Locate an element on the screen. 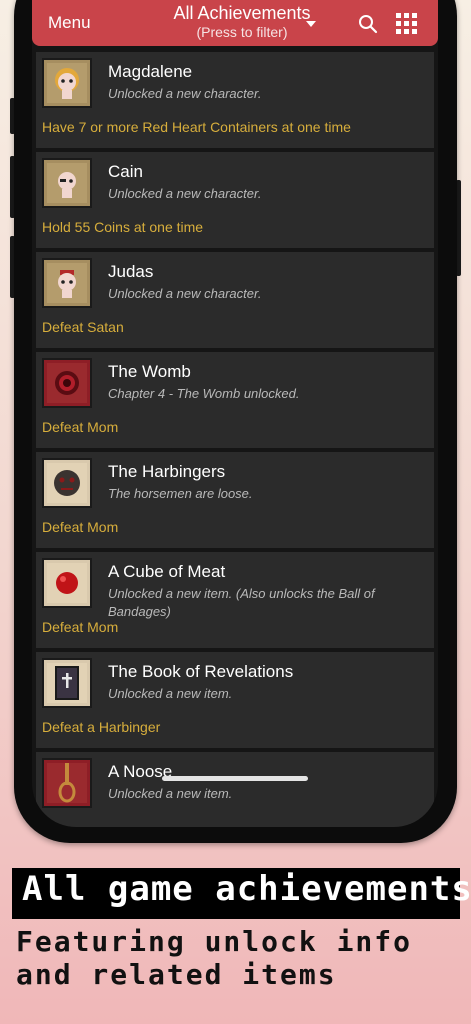 This screenshot has width=471, height=1024. harbingers-icon is located at coordinates (67, 483).